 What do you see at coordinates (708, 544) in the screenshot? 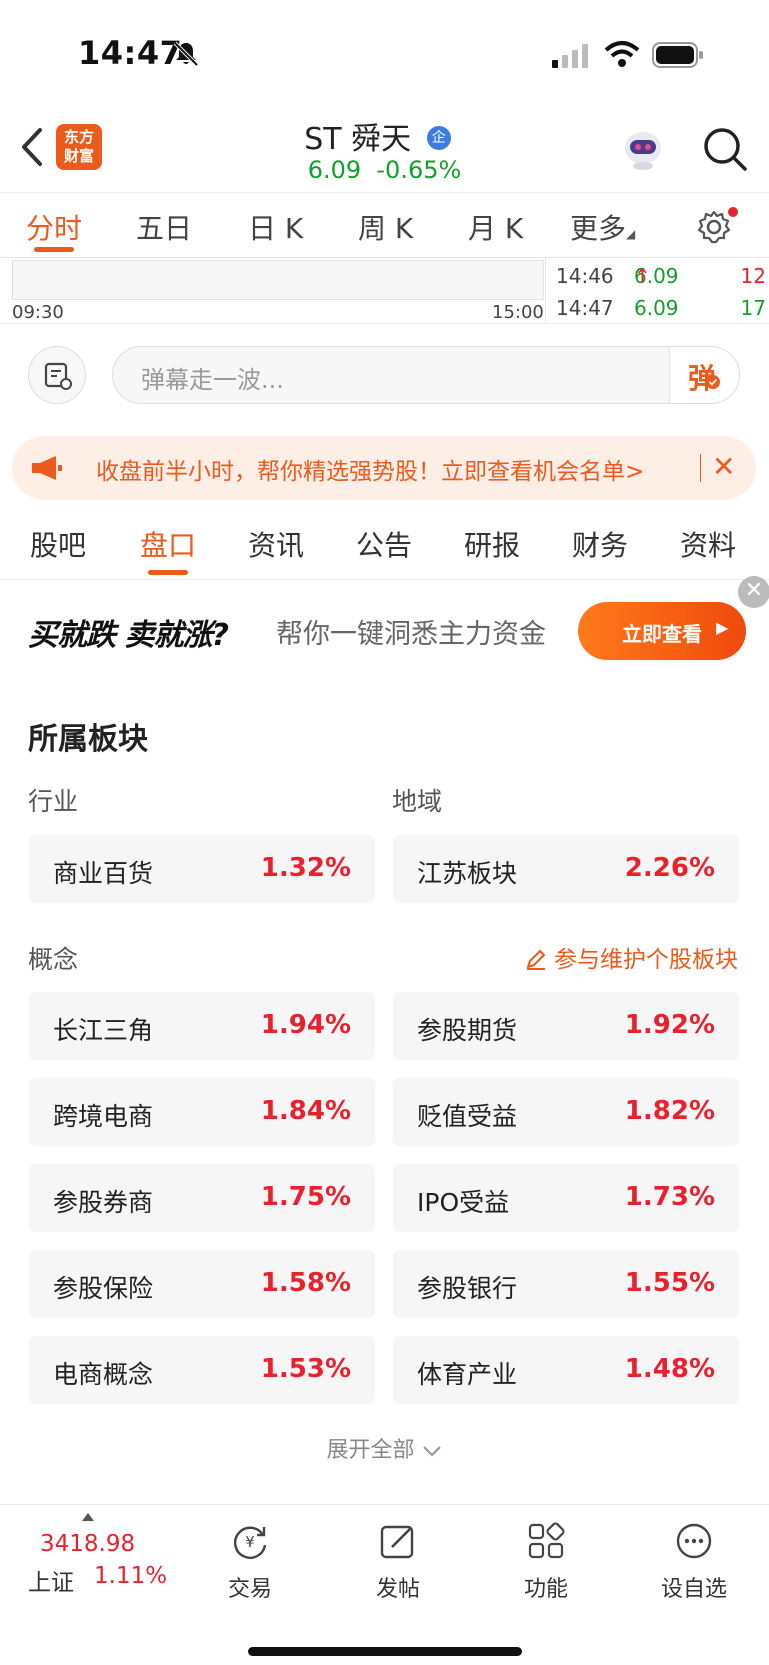
I see `tab-profile: 资料` at bounding box center [708, 544].